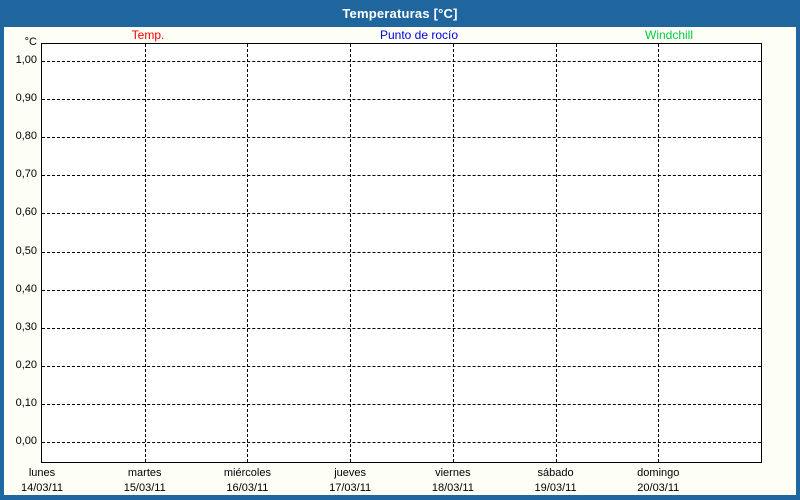 This screenshot has height=500, width=800. I want to click on y-axis-tick-label: 0,00, so click(26, 441).